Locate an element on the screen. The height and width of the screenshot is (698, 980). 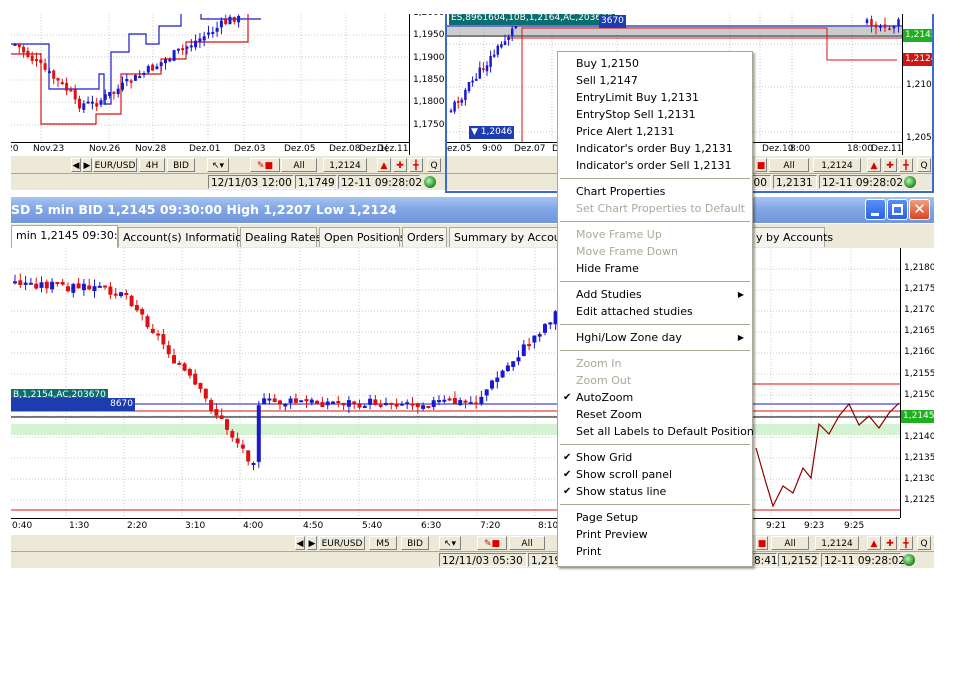
main-scroll-left-button: ◀ is located at coordinates (300, 543).